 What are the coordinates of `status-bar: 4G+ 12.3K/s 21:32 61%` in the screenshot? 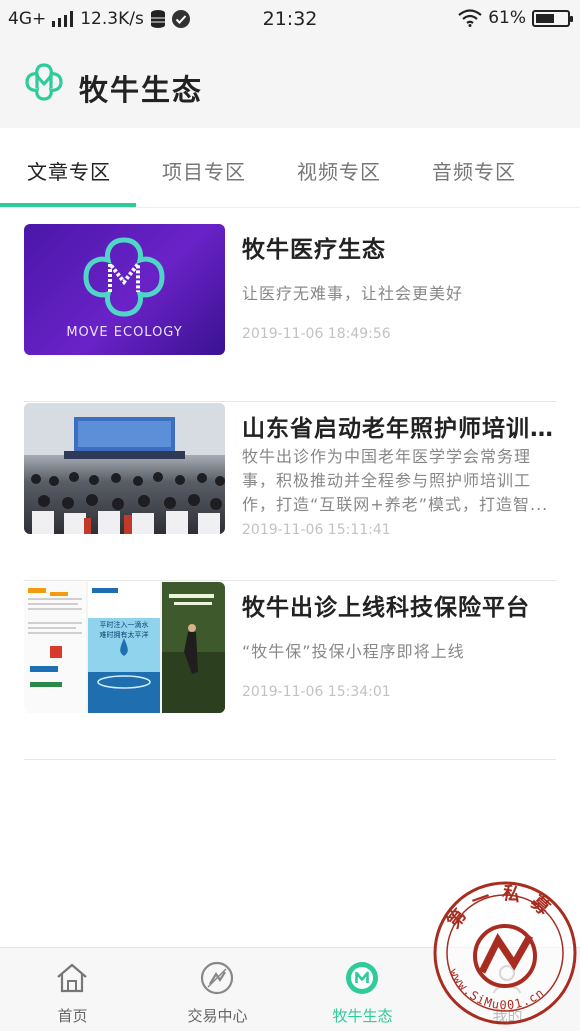 It's located at (290, 19).